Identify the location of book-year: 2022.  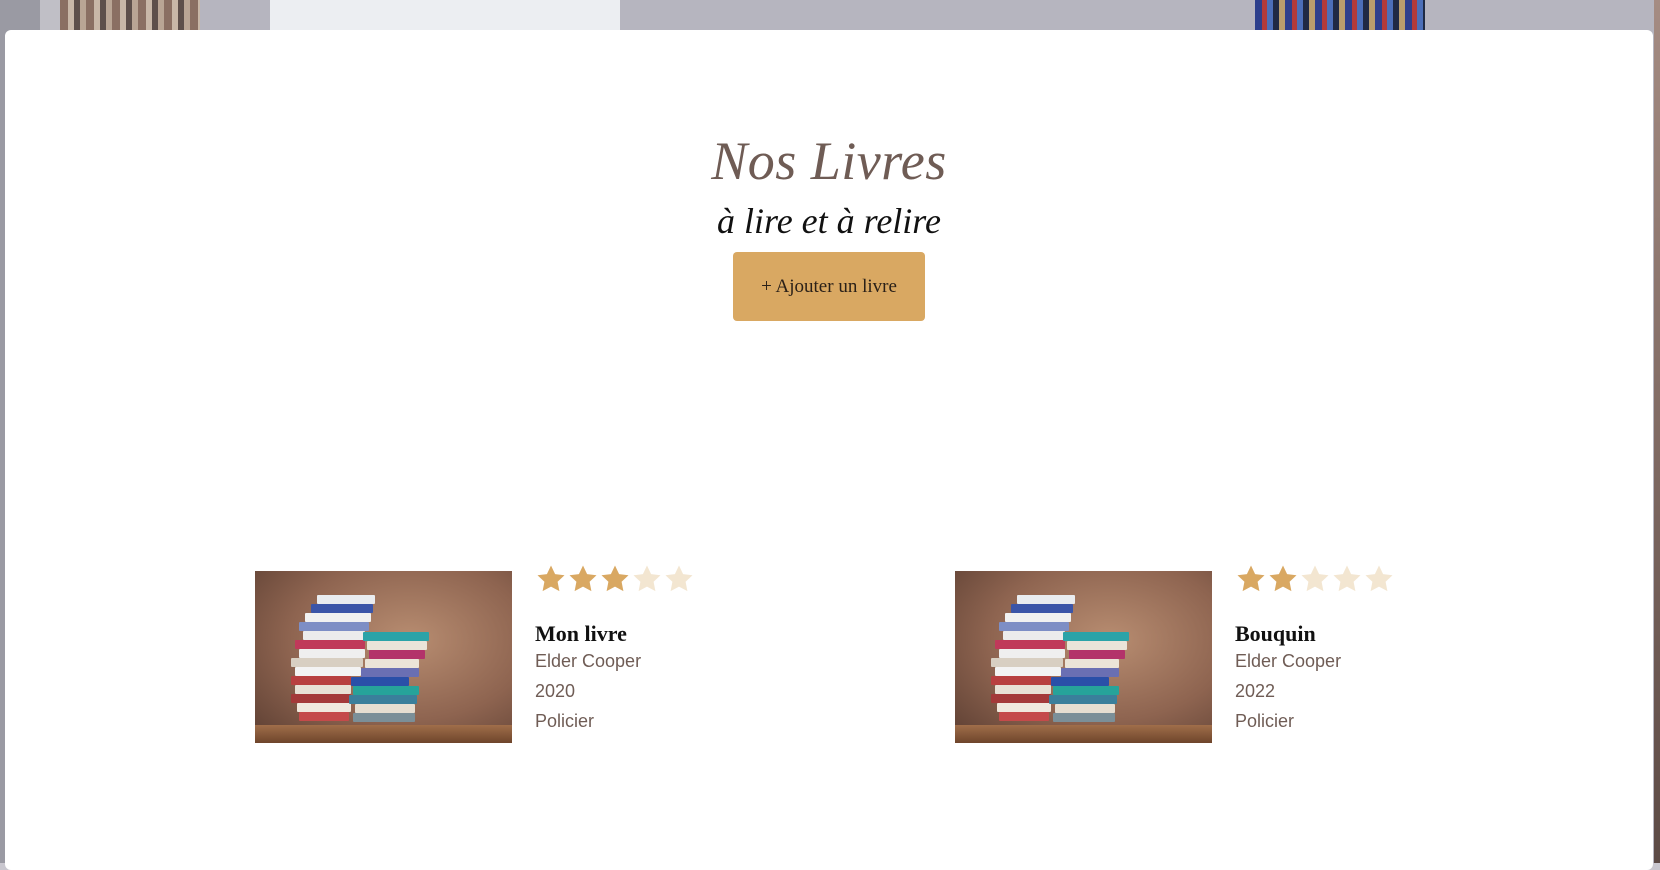
(1255, 691).